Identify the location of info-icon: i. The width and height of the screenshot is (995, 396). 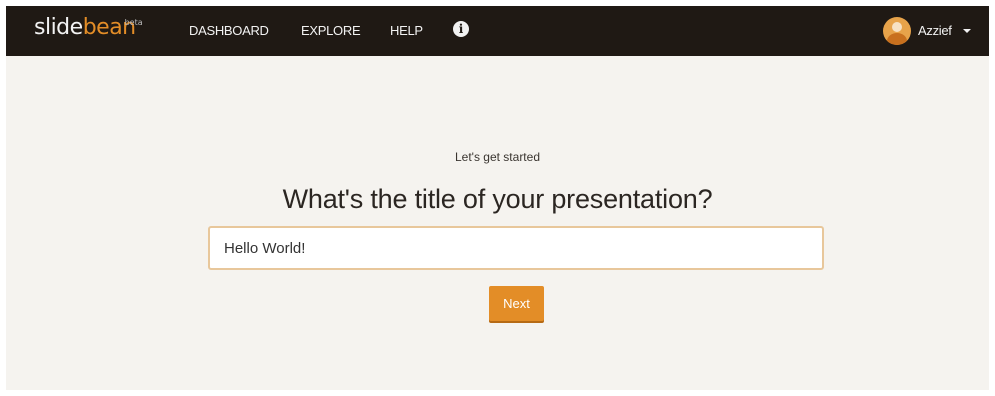
(461, 29).